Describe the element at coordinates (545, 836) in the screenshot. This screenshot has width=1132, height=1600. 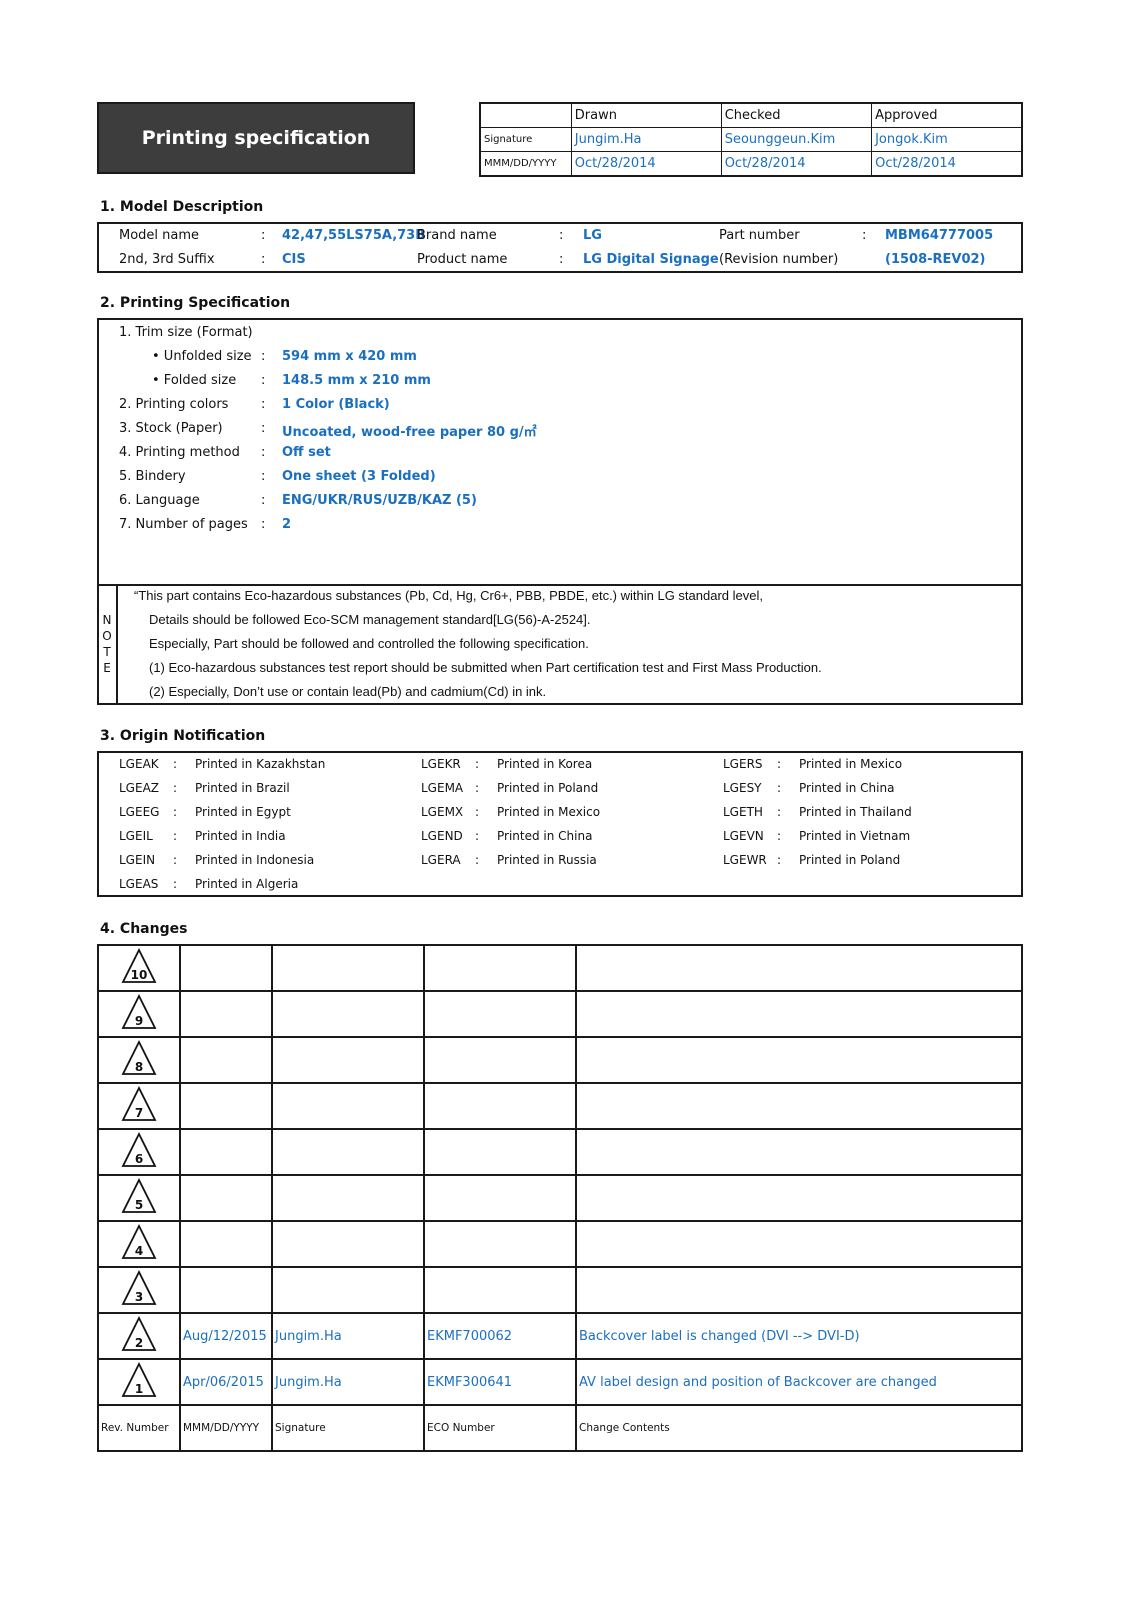
I see `origin-text: Printed in China` at that location.